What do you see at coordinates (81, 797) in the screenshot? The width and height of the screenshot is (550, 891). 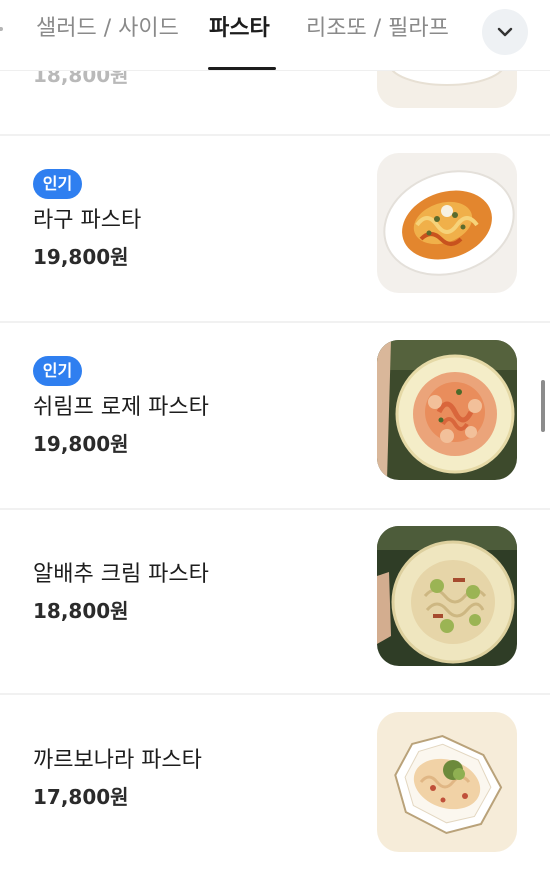 I see `menu-item-price: 17,800원` at bounding box center [81, 797].